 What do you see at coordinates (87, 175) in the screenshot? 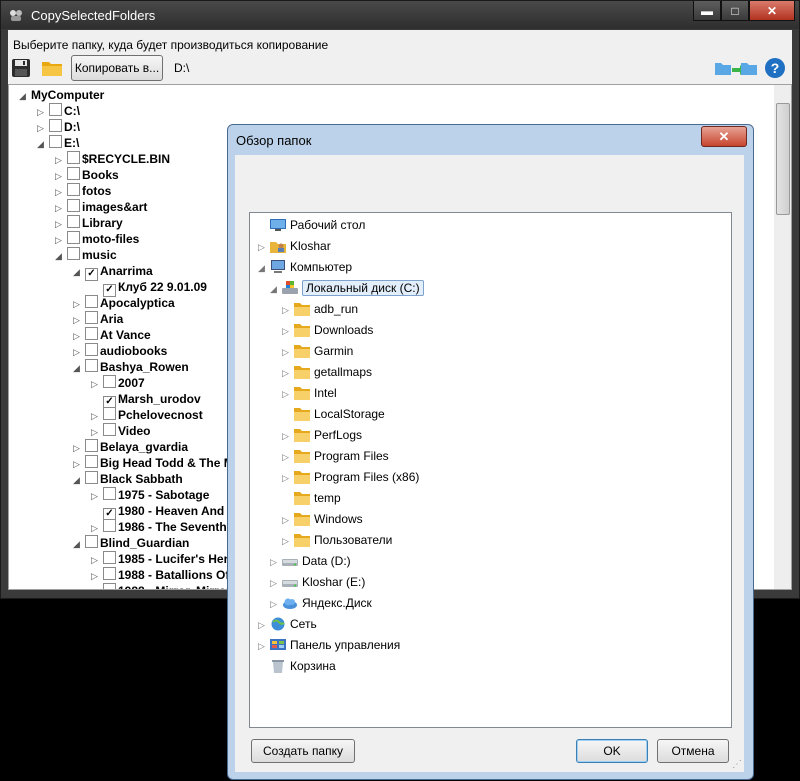
I see `tree-item: ▷ Books` at bounding box center [87, 175].